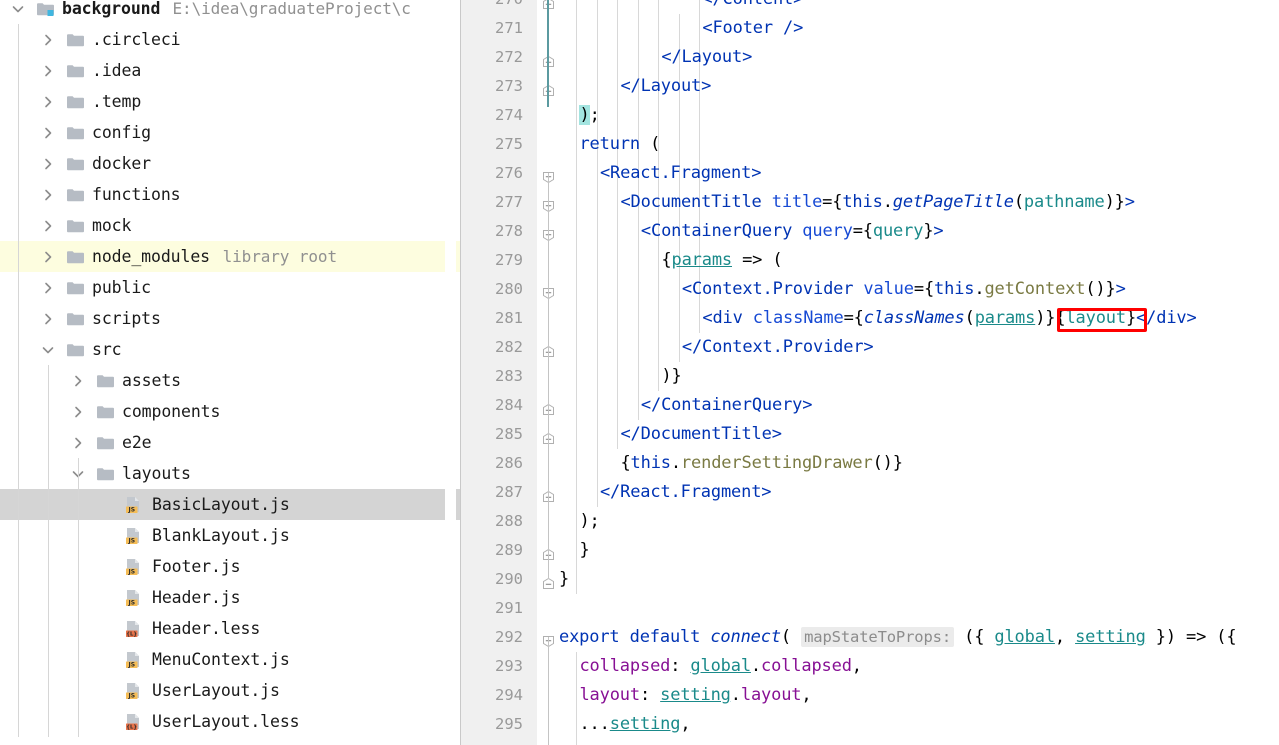 The height and width of the screenshot is (745, 1279). I want to click on code-line: <React.Fragment>, so click(681, 173).